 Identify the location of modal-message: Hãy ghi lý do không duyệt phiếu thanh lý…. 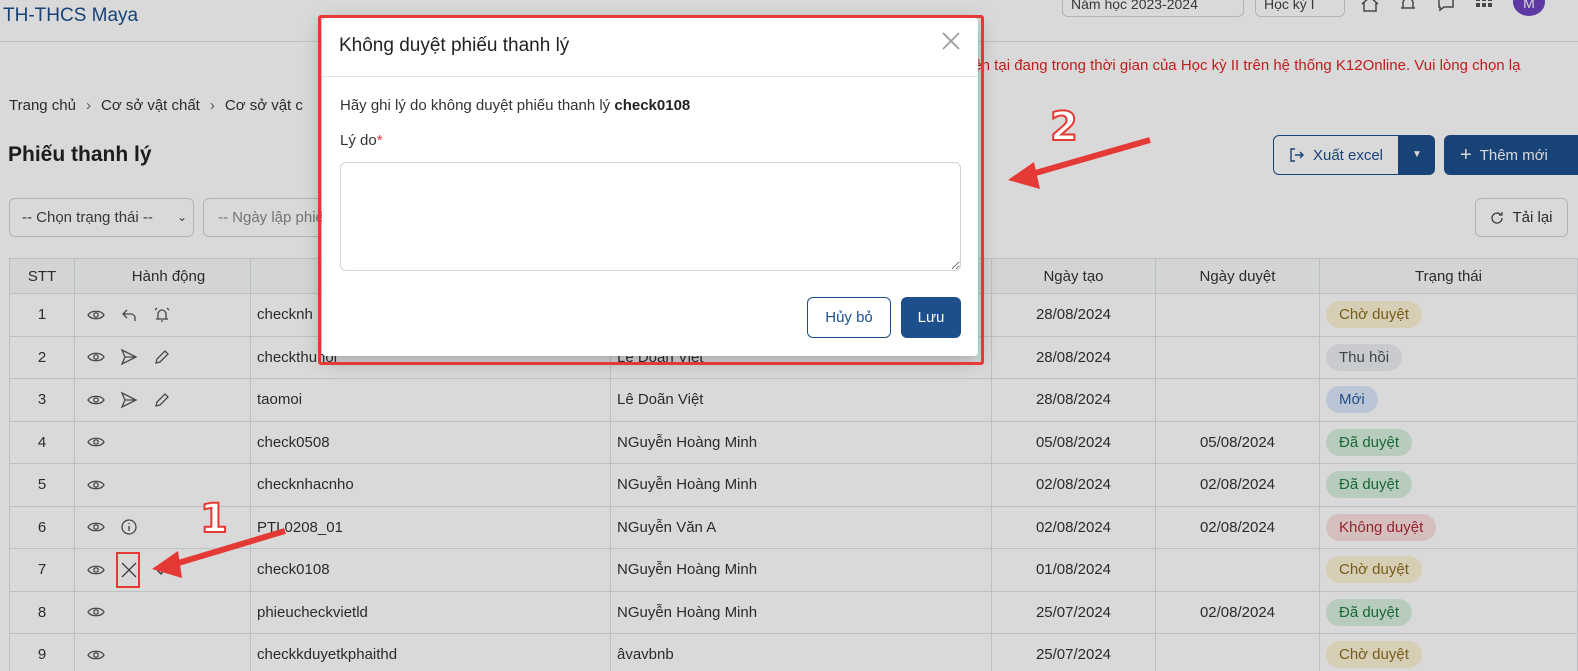
(515, 105).